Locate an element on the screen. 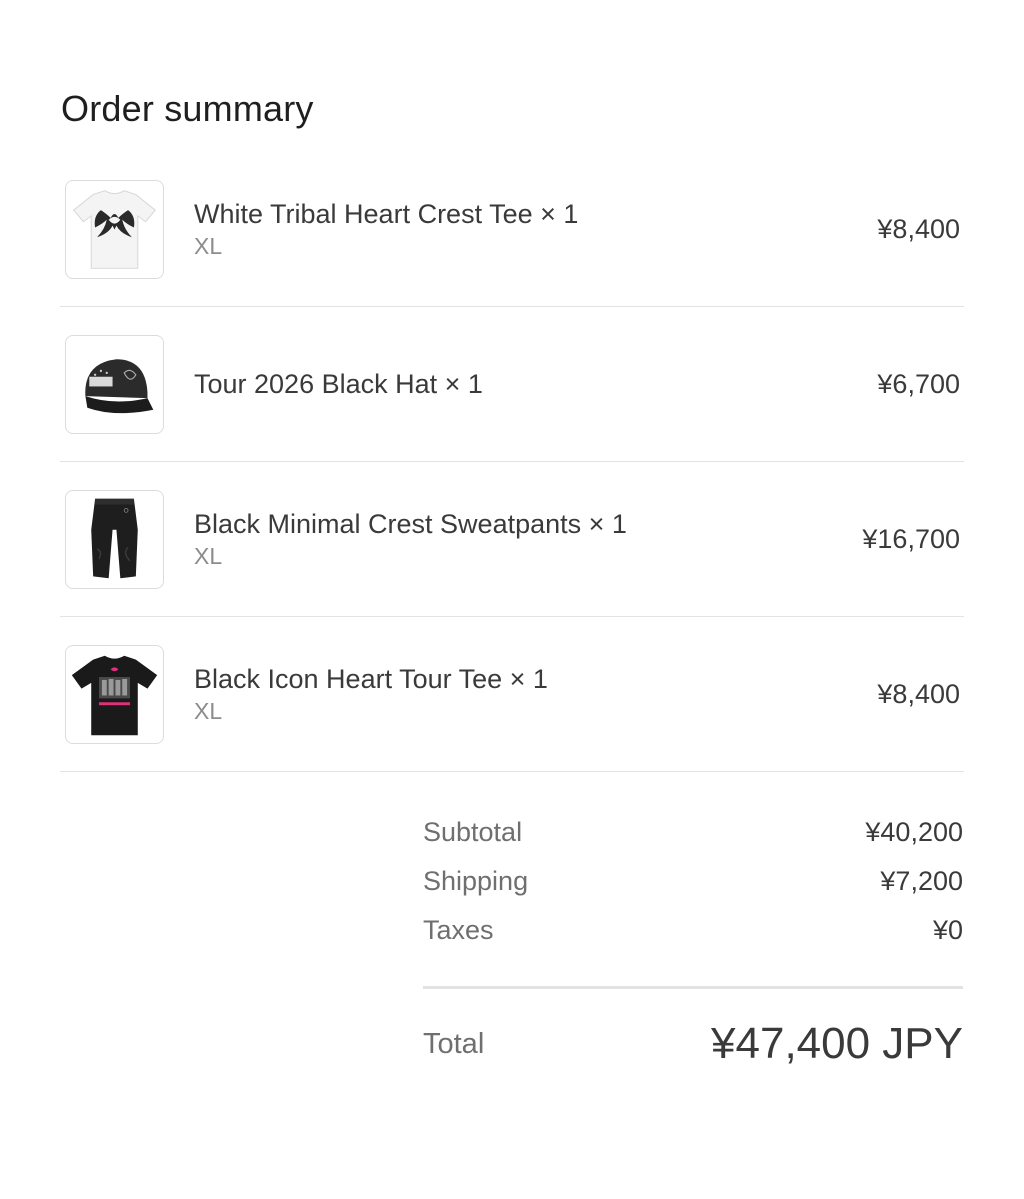 The width and height of the screenshot is (1024, 1199). item-info: Black Minimal Crest Sweatpants × 1 XL is located at coordinates (410, 539).